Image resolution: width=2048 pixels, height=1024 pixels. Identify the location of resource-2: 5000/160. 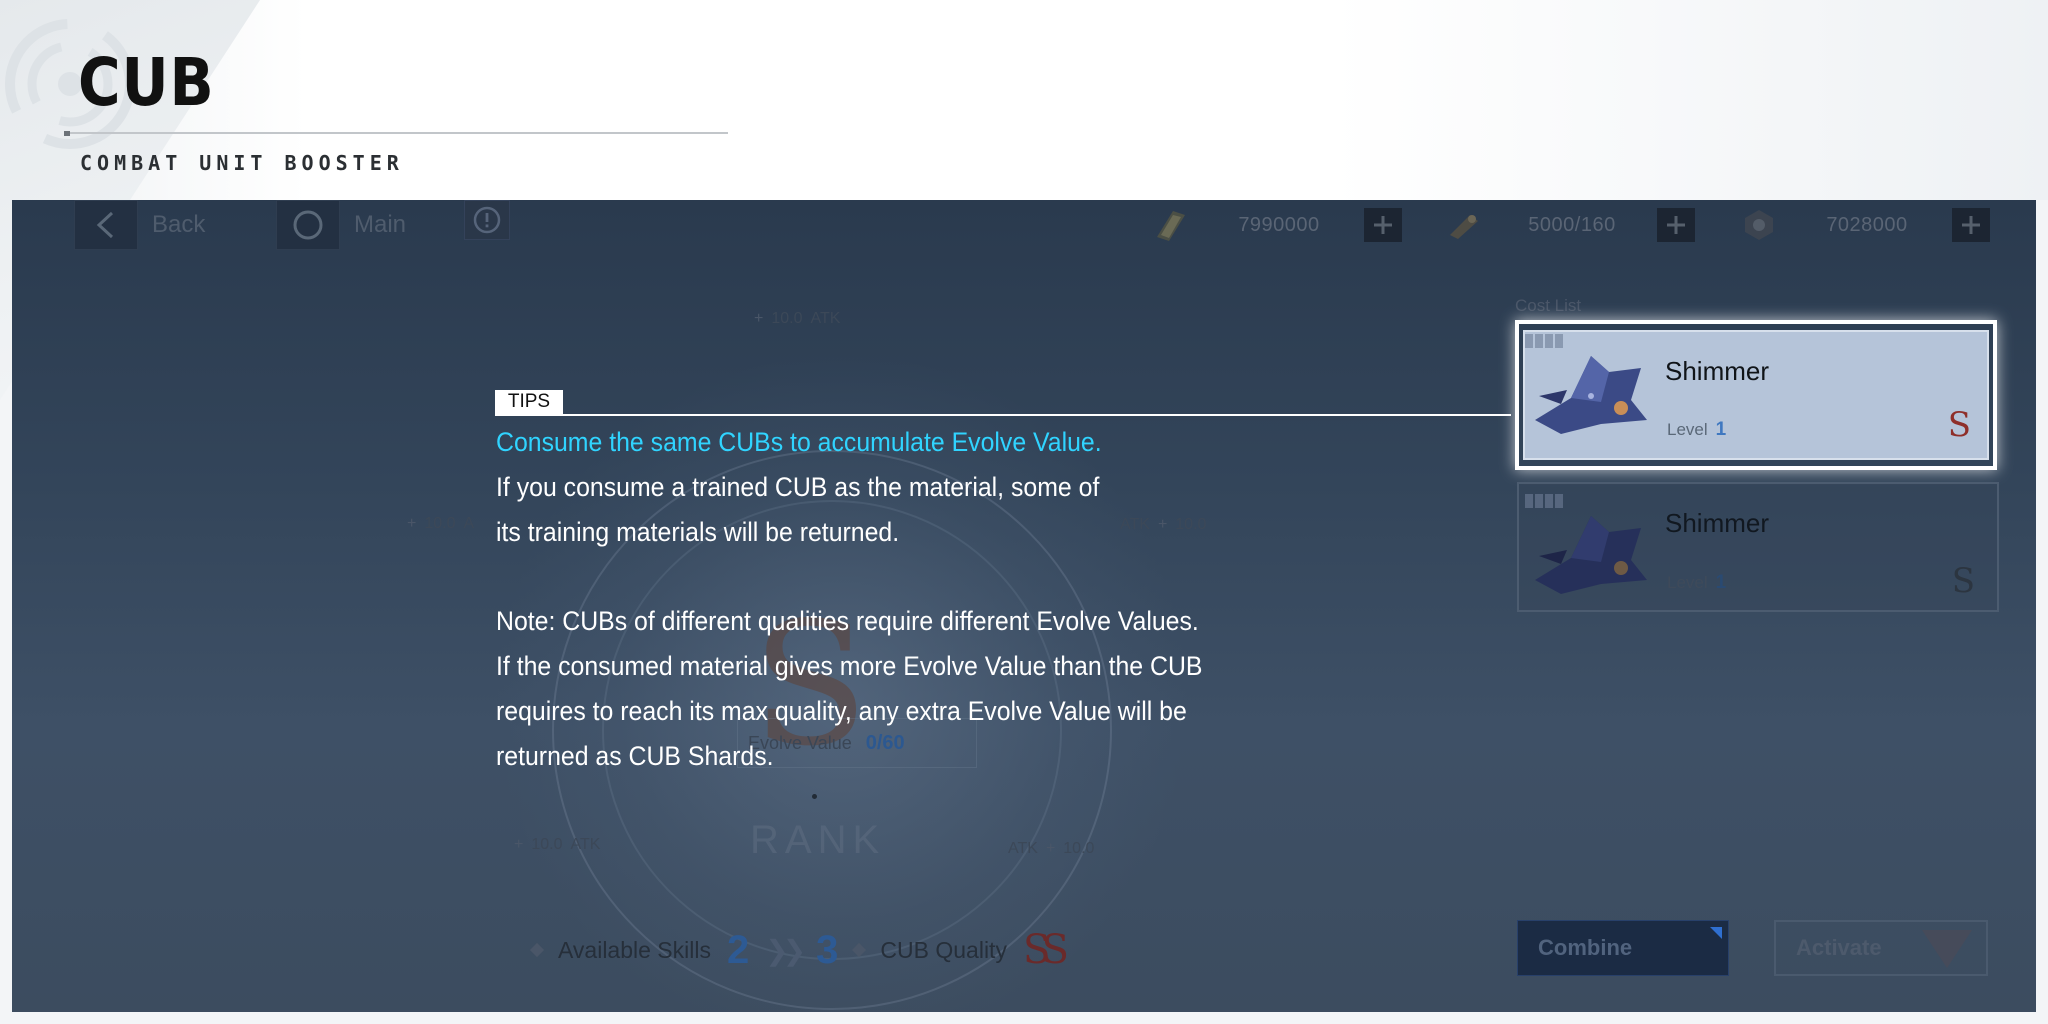
(1568, 225).